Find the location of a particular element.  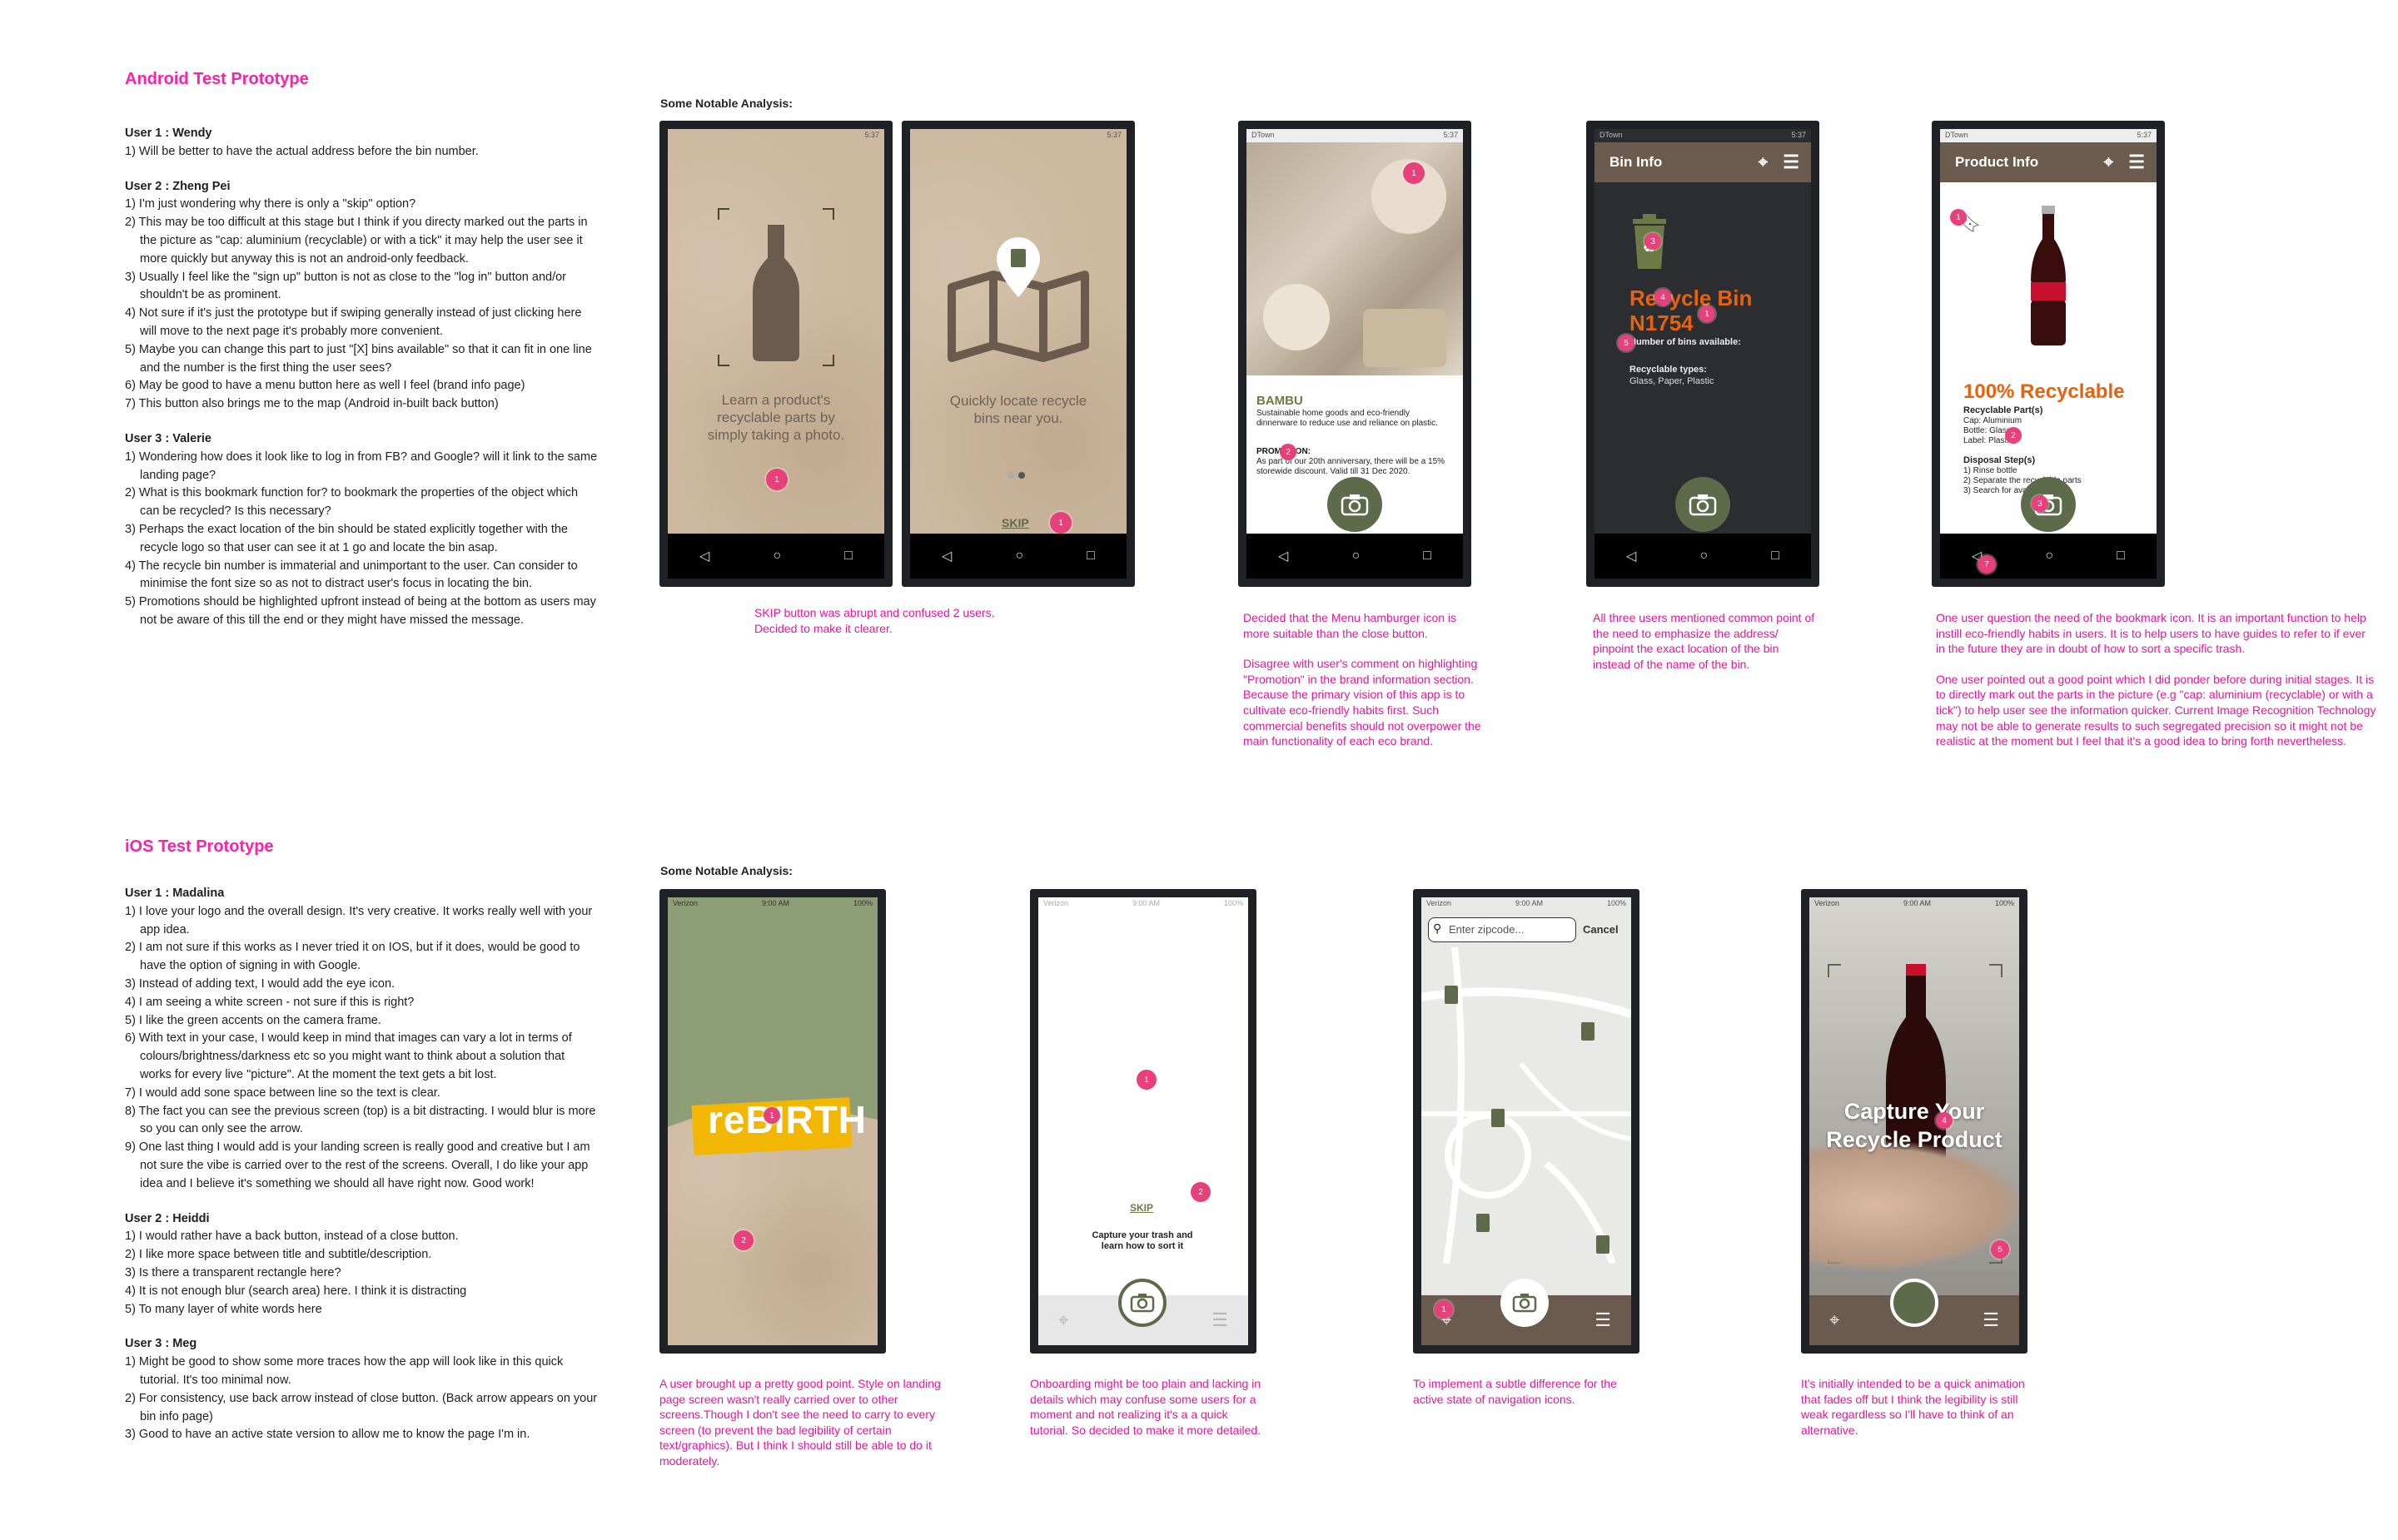

recyclable-percent: 100% Recyclable is located at coordinates (2044, 392).